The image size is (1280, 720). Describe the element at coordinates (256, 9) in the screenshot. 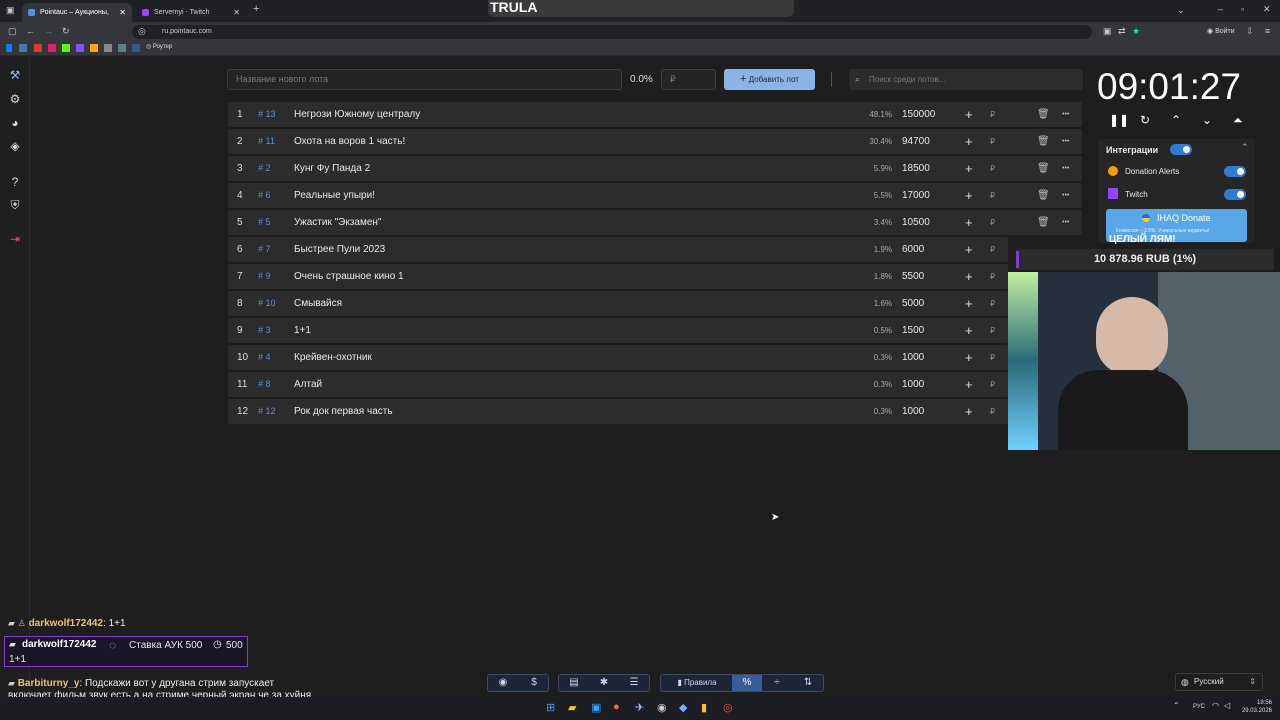

I see `new-tab-icon: +` at that location.